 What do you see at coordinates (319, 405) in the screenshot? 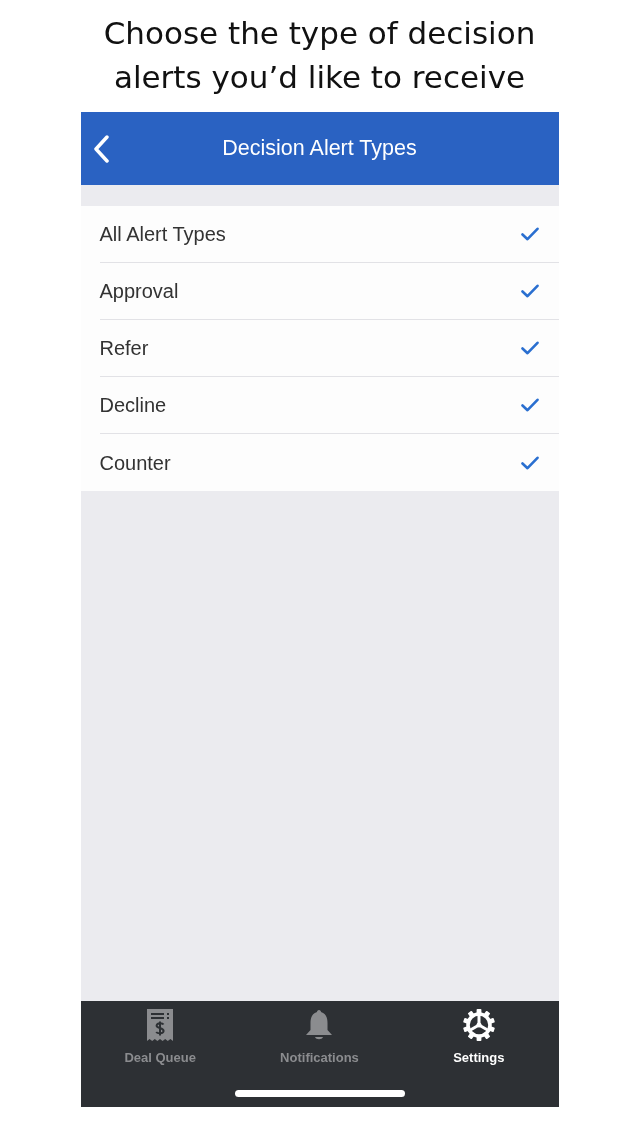
I see `alert-type-row: Decline` at bounding box center [319, 405].